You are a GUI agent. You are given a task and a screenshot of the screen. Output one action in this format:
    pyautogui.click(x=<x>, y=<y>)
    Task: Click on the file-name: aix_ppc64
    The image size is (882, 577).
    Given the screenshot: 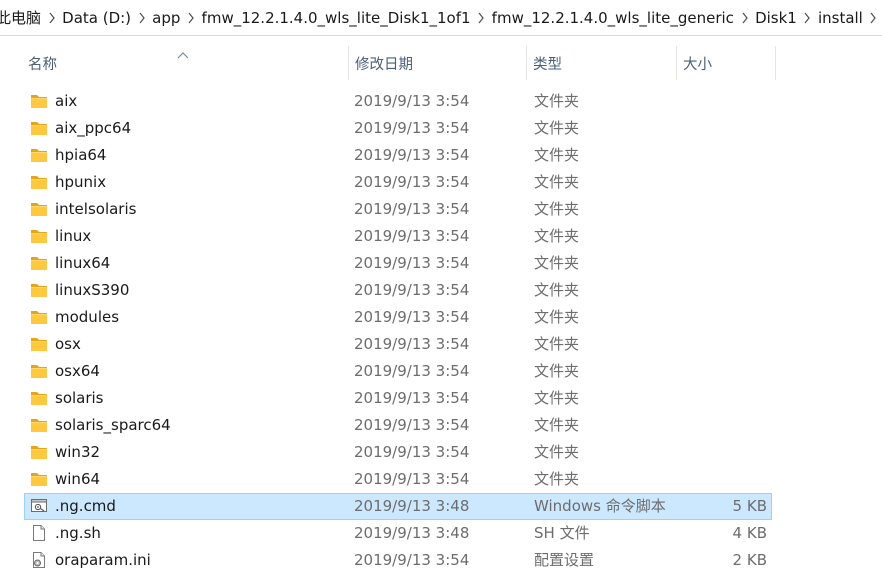 What is the action you would take?
    pyautogui.click(x=93, y=128)
    